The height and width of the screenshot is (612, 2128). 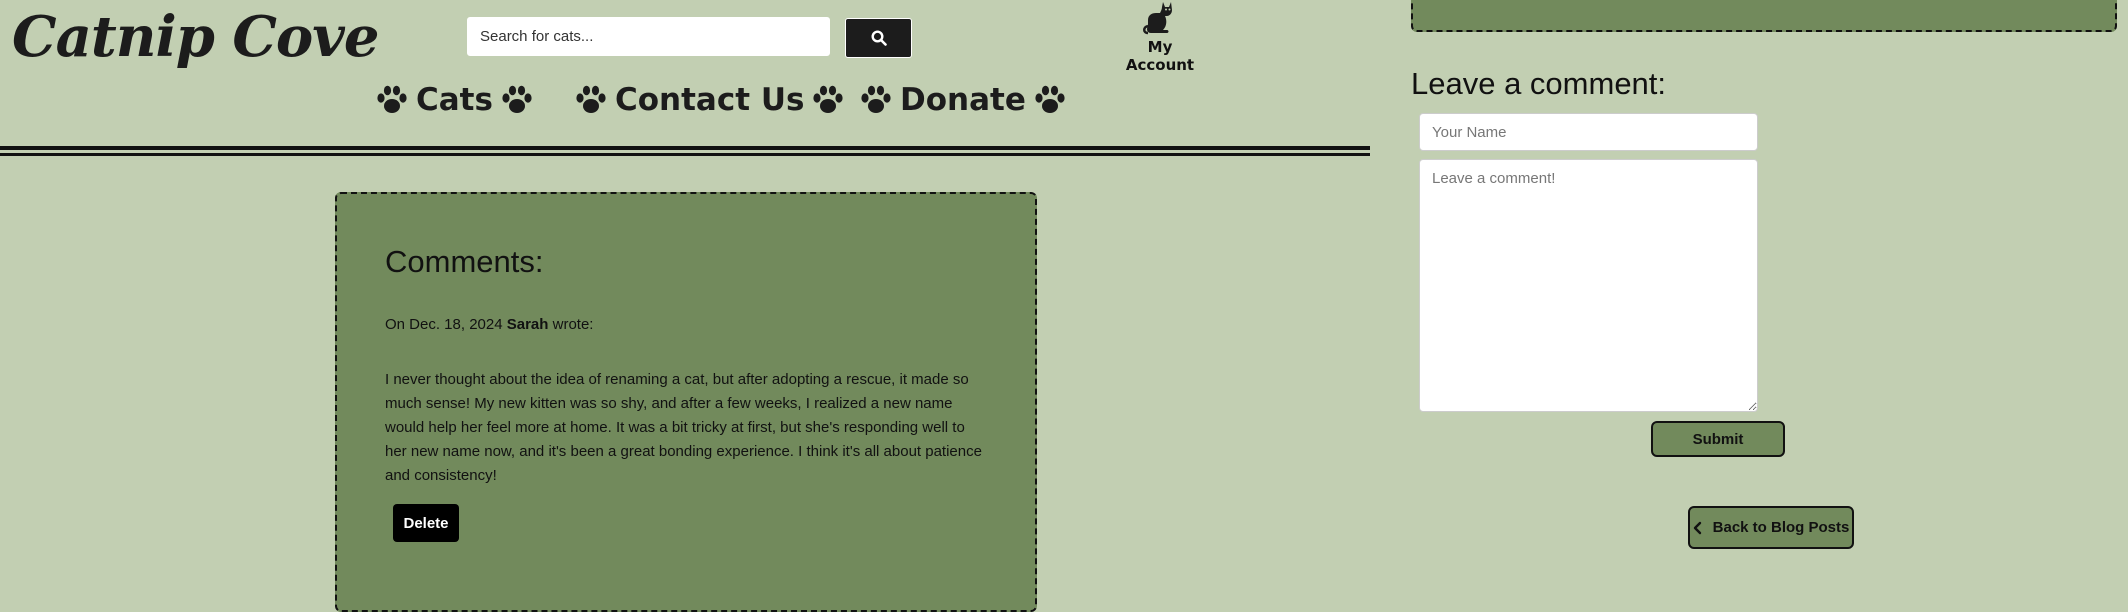 I want to click on main-nav: Cats Contact Us Donate, so click(x=685, y=107).